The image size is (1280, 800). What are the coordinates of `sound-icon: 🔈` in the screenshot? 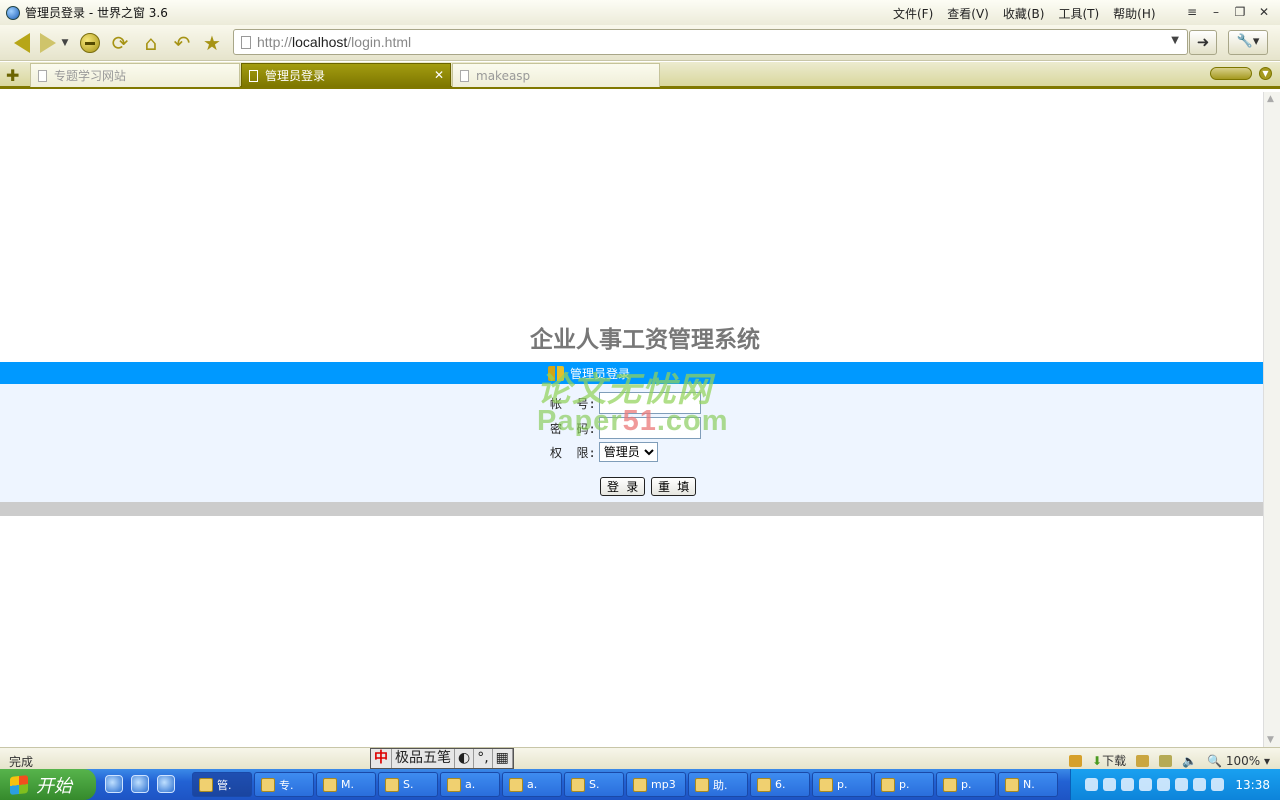 It's located at (1189, 761).